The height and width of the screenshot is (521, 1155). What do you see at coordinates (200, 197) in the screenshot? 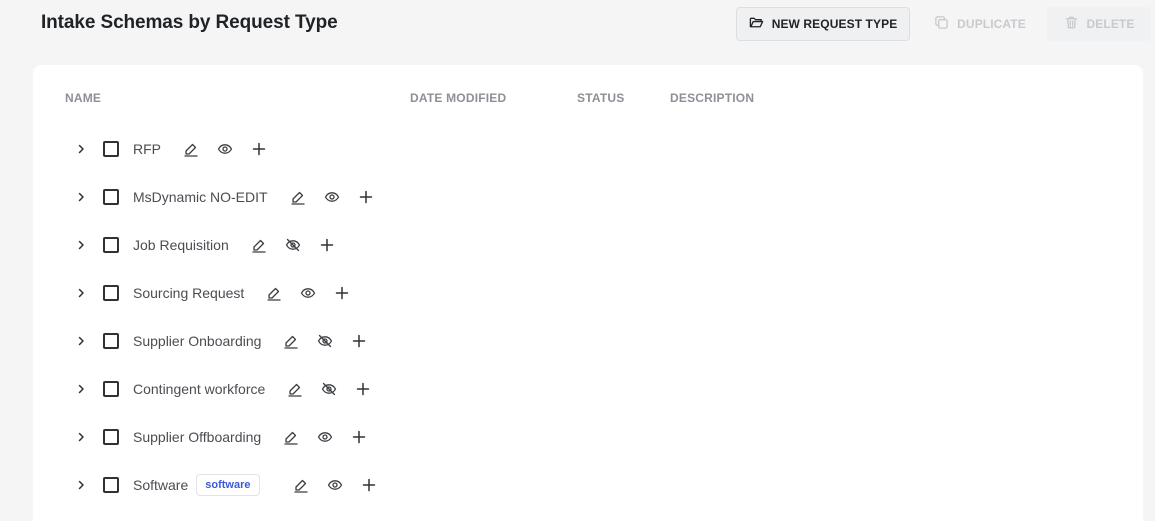
I see `row-name-msdynamic-no-edit: MsDynamic NO-EDIT` at bounding box center [200, 197].